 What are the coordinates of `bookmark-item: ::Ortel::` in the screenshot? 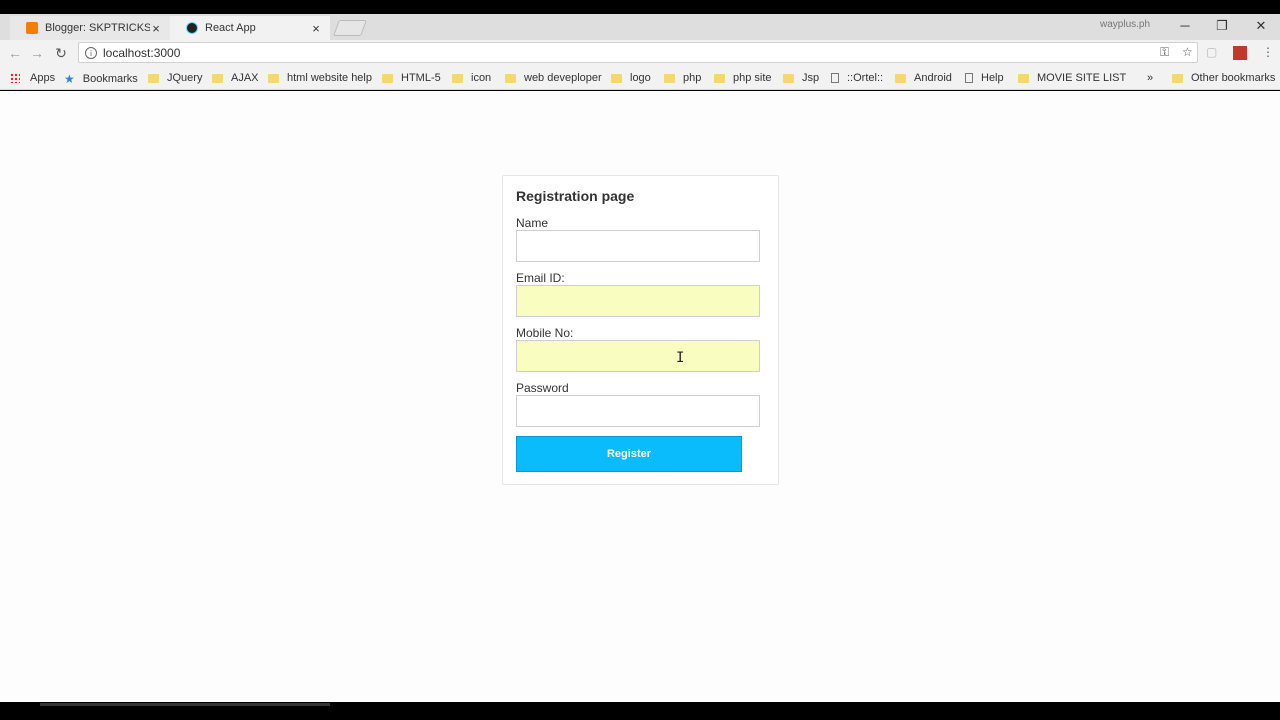 It's located at (857, 78).